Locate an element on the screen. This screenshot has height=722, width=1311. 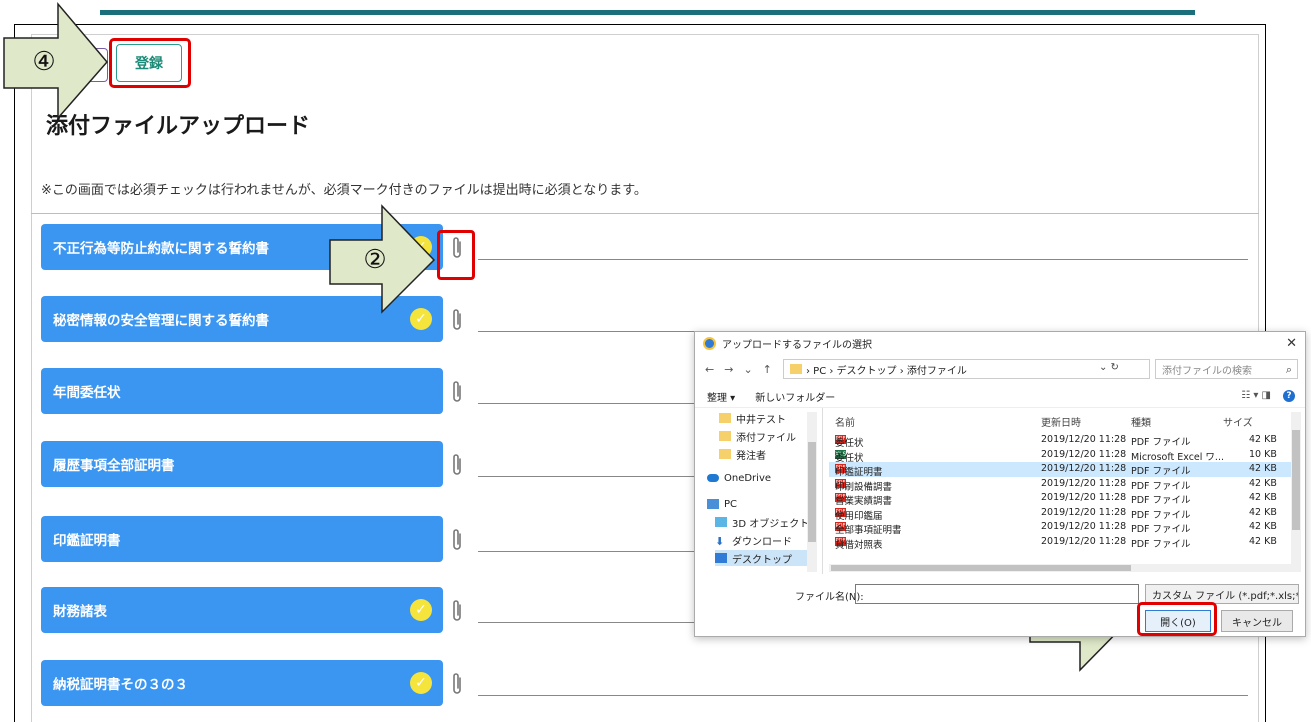
column-name: 名前 is located at coordinates (845, 421).